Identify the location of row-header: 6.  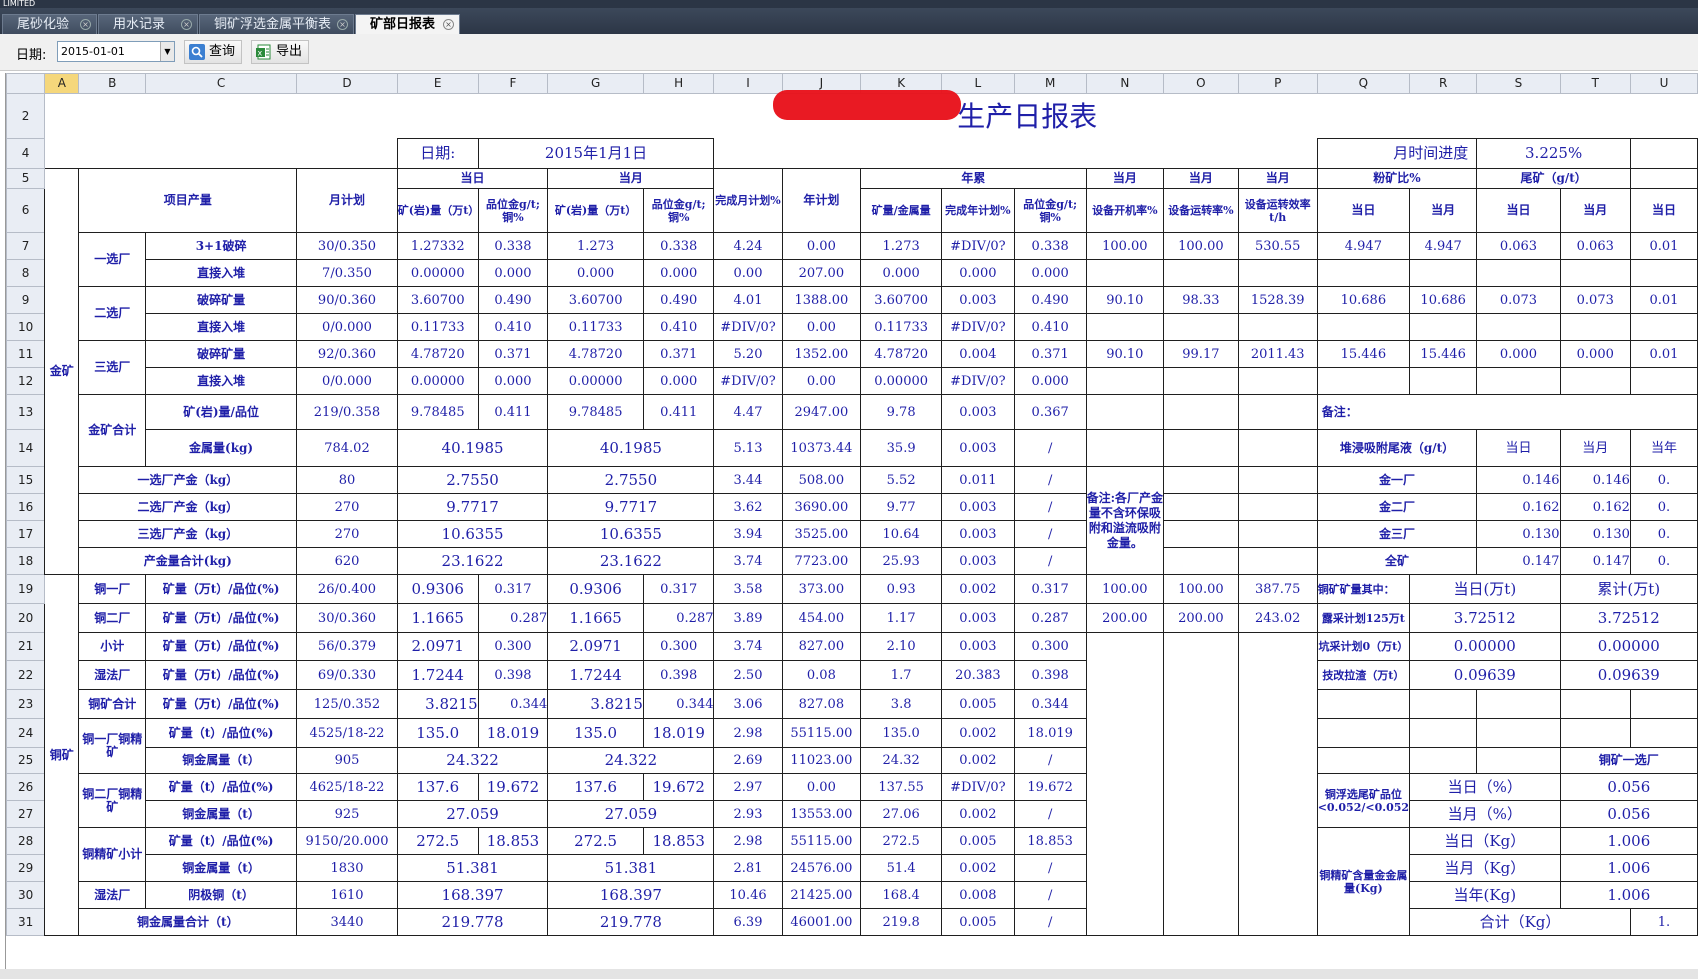
(26, 210).